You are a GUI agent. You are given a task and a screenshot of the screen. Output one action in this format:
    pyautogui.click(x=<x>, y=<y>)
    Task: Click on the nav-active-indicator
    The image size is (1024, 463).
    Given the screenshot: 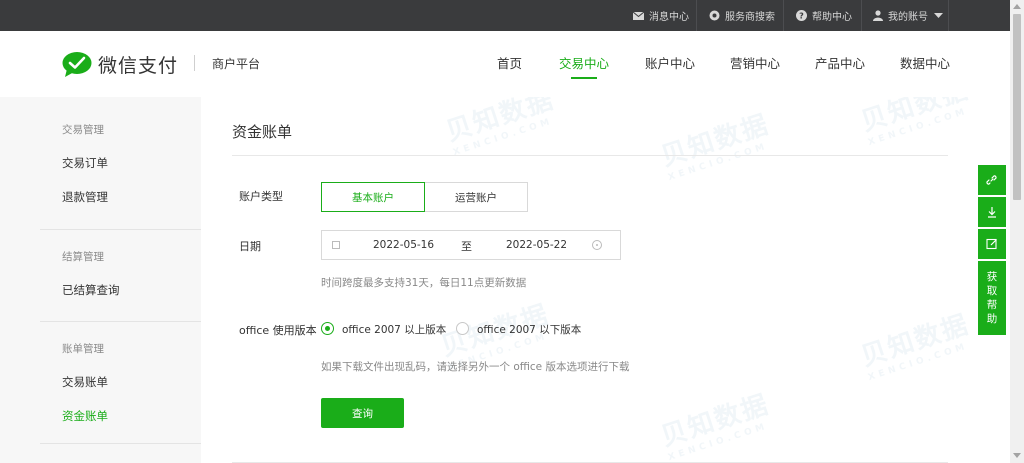 What is the action you would take?
    pyautogui.click(x=584, y=78)
    